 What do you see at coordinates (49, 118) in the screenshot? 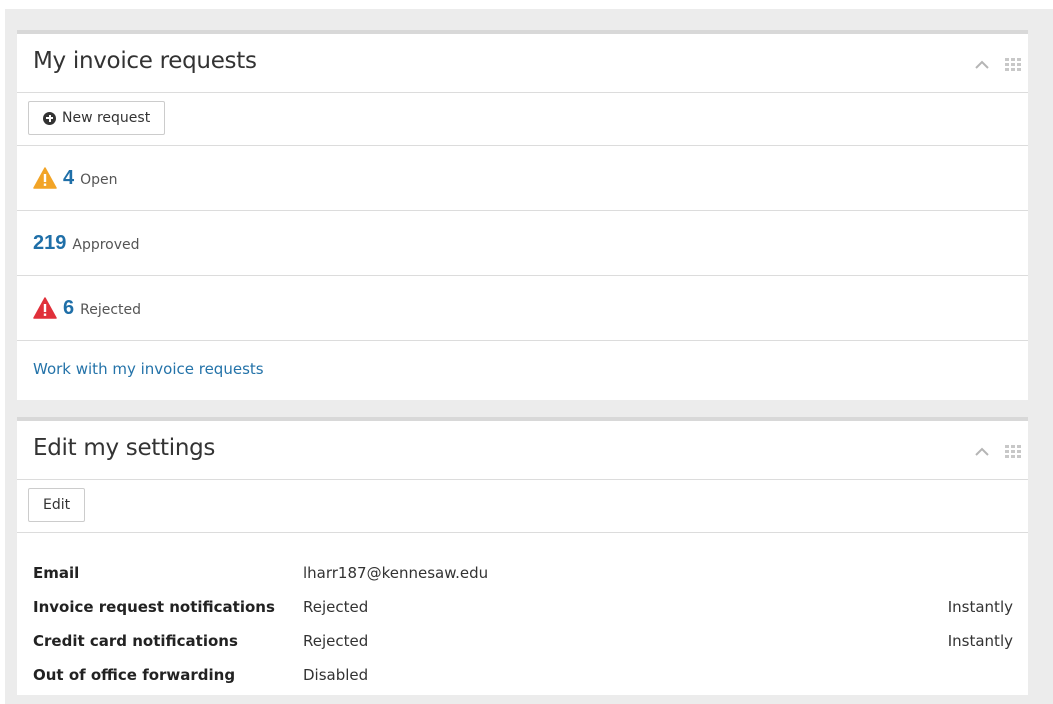
I see `plus-circle-icon` at bounding box center [49, 118].